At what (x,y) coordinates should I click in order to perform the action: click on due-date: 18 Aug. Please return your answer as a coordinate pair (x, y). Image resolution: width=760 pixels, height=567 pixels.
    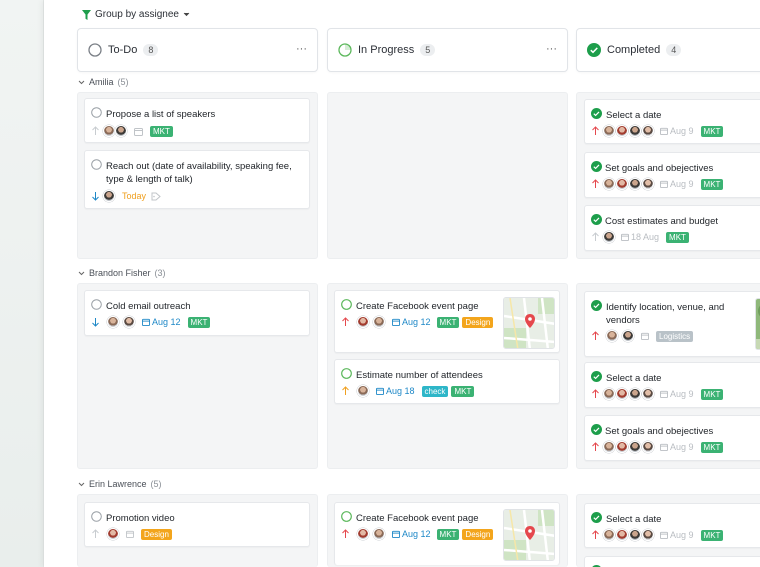
    Looking at the image, I should click on (640, 237).